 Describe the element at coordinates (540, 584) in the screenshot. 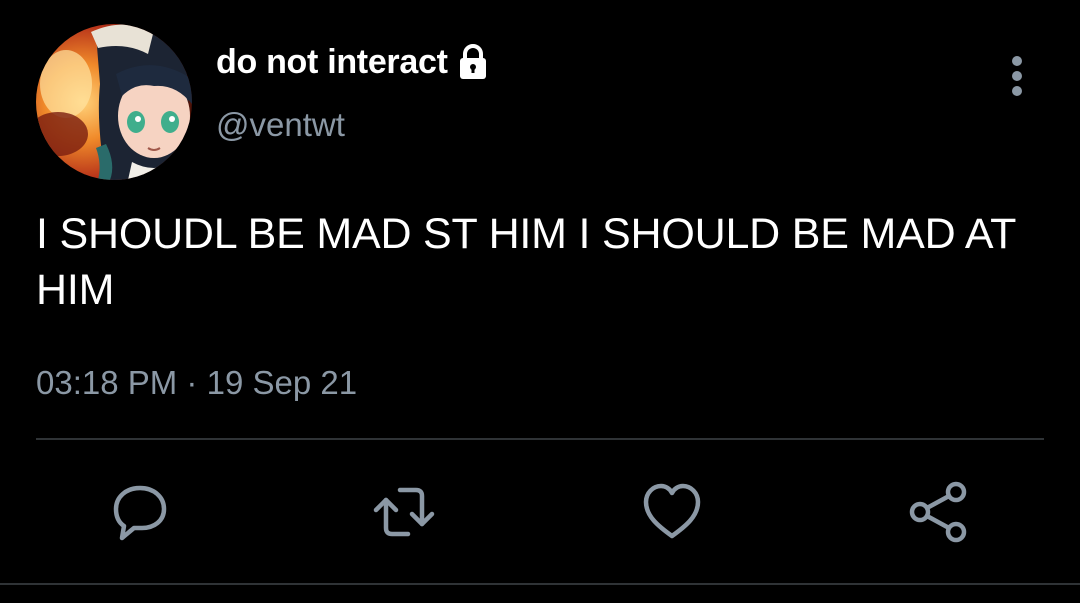

I see `bottom-divider` at that location.